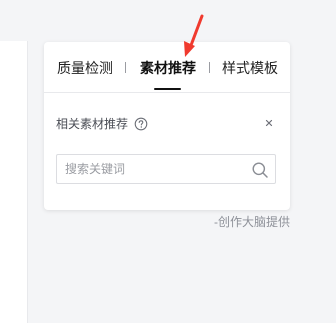 The image size is (336, 323). I want to click on search-box, so click(166, 169).